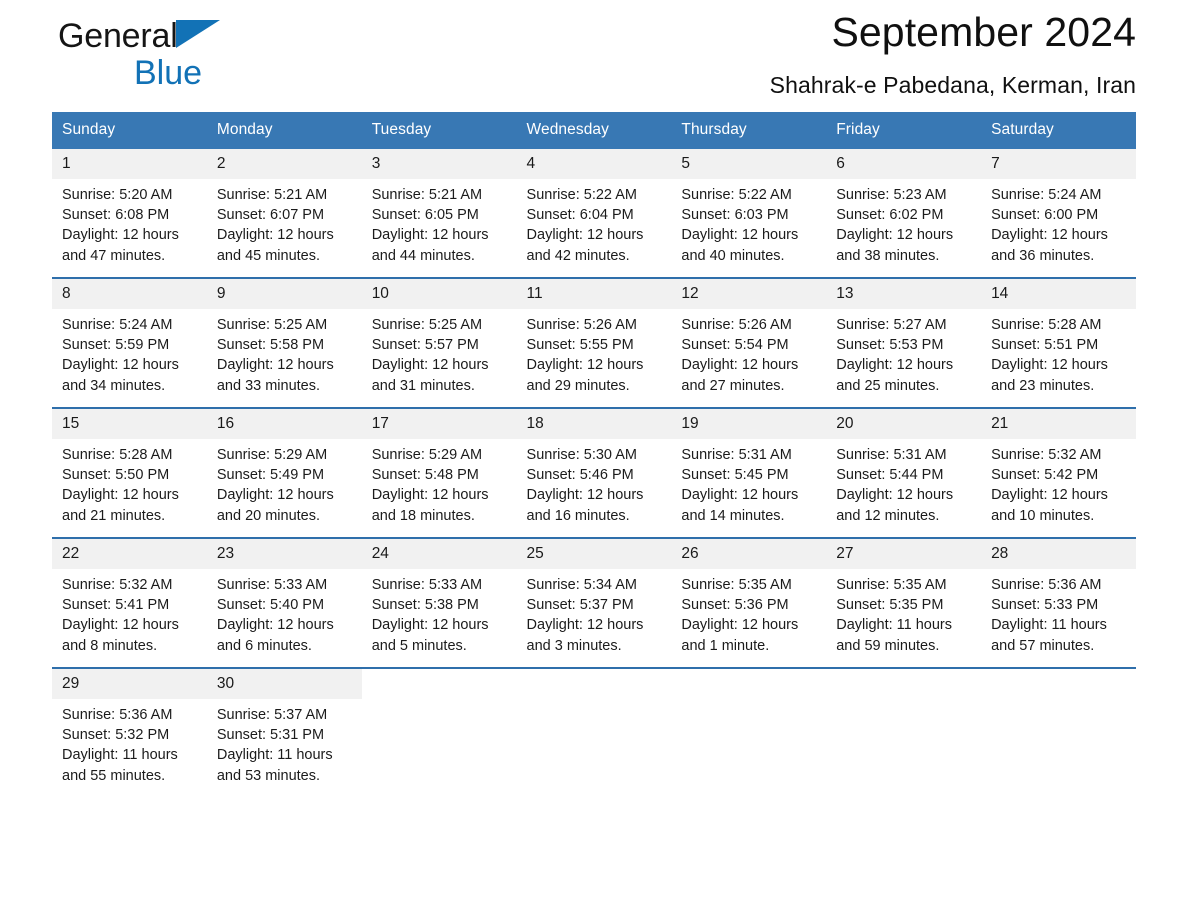  I want to click on sunrise-text: Sunrise: 5:32 AM, so click(1046, 455).